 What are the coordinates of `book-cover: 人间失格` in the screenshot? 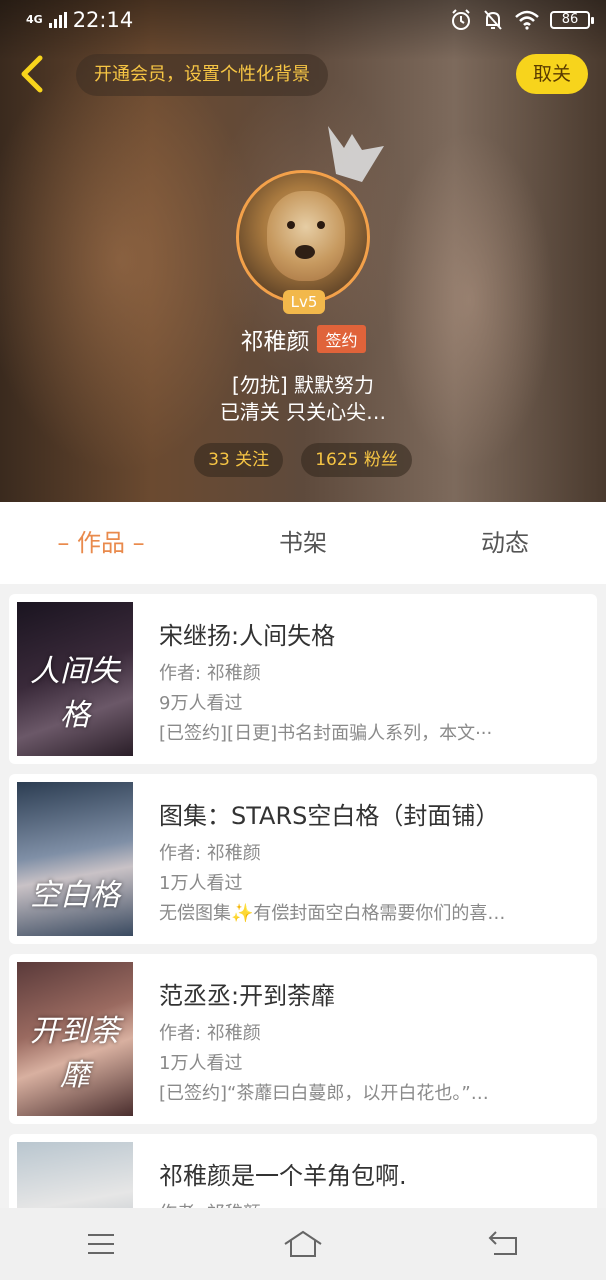 It's located at (75, 679).